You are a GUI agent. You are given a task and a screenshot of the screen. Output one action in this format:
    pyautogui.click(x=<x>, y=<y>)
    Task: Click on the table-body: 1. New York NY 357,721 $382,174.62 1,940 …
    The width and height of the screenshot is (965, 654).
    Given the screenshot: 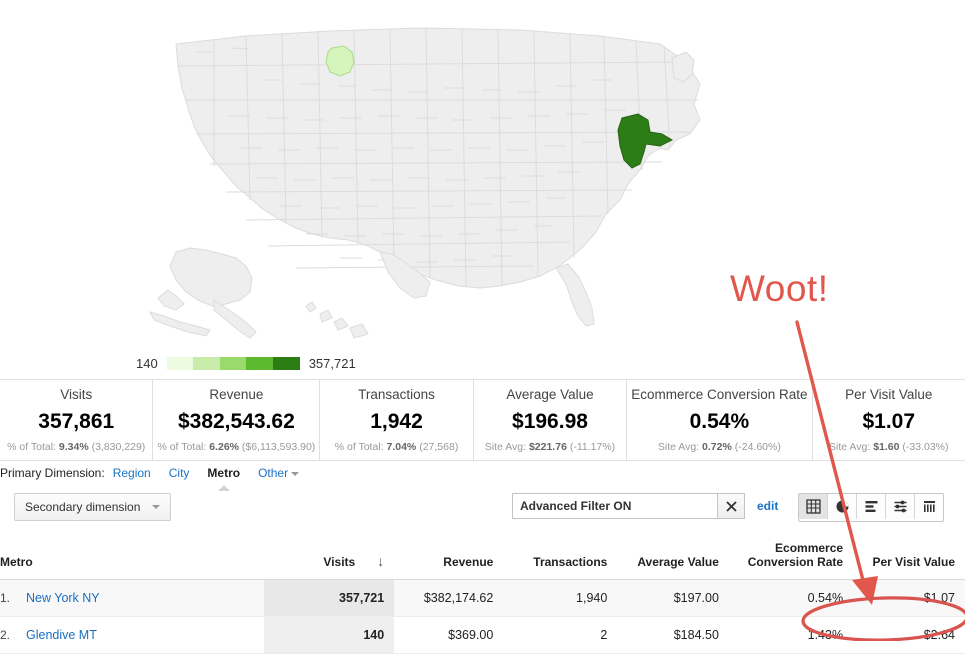 What is the action you would take?
    pyautogui.click(x=482, y=616)
    